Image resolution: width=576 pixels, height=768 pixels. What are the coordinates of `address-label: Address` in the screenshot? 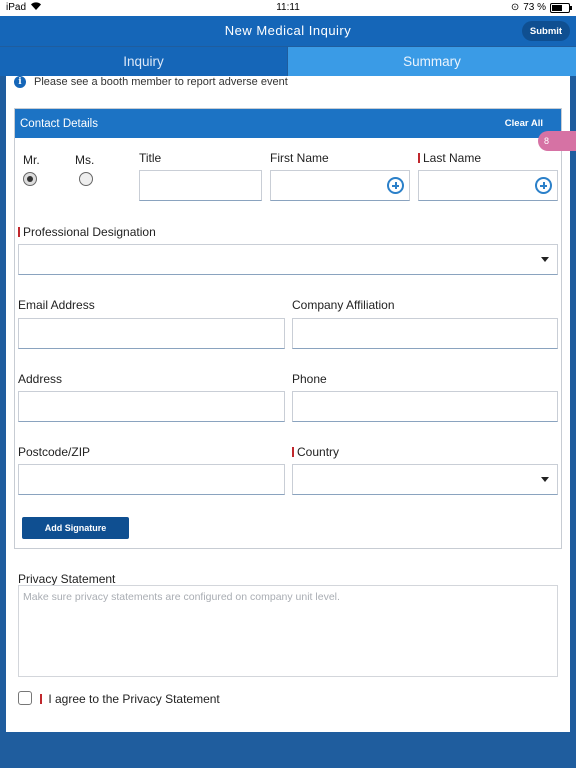 It's located at (40, 379).